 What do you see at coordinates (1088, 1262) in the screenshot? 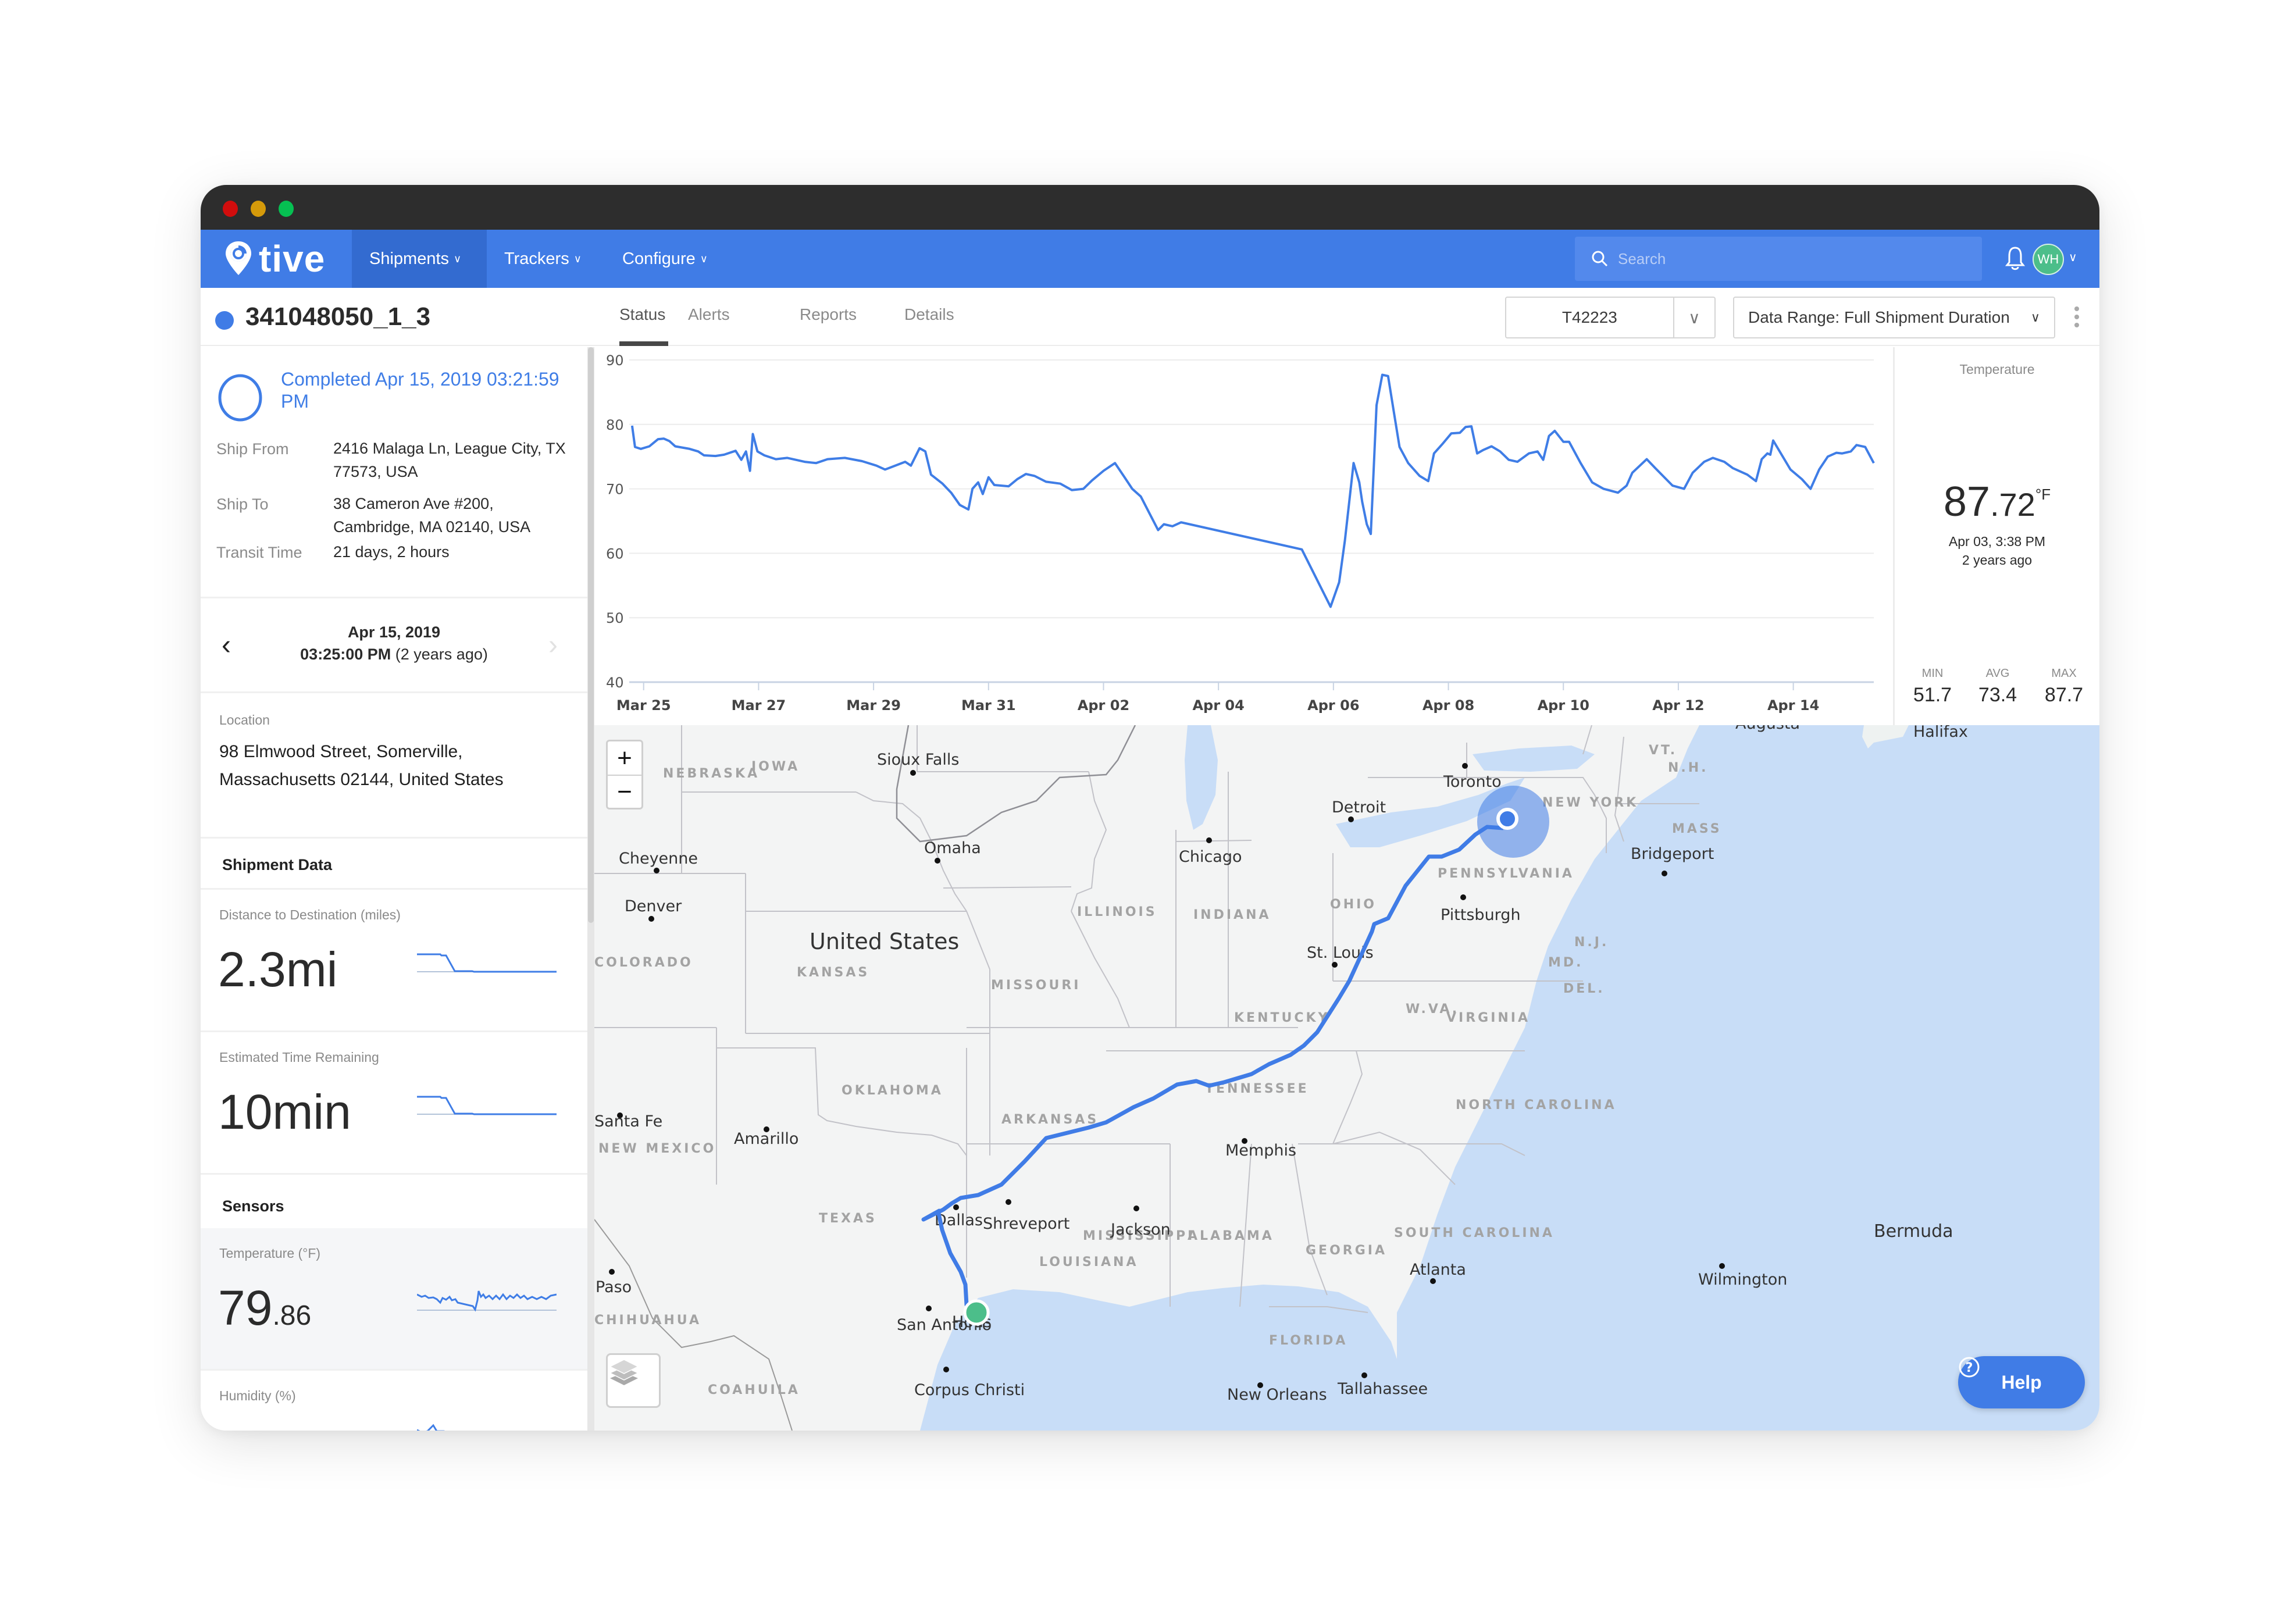
I see `region-label: LOUISIANA` at bounding box center [1088, 1262].